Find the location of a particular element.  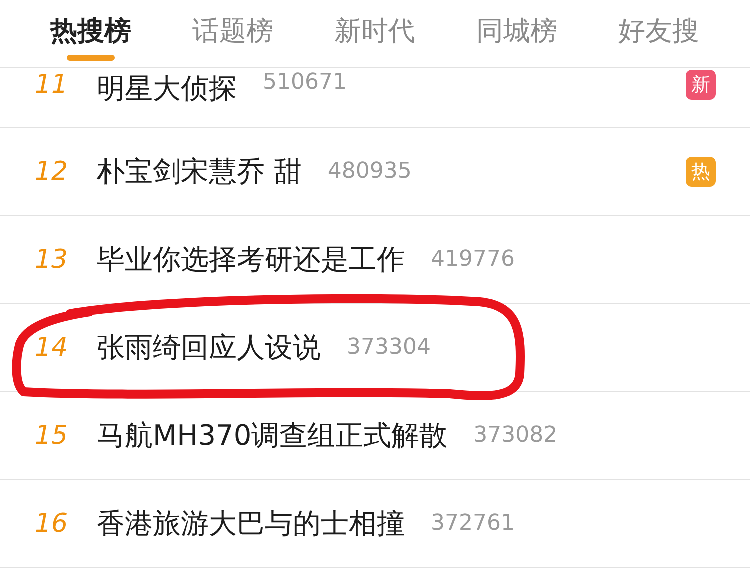

rank-number: 15 is located at coordinates (52, 435).